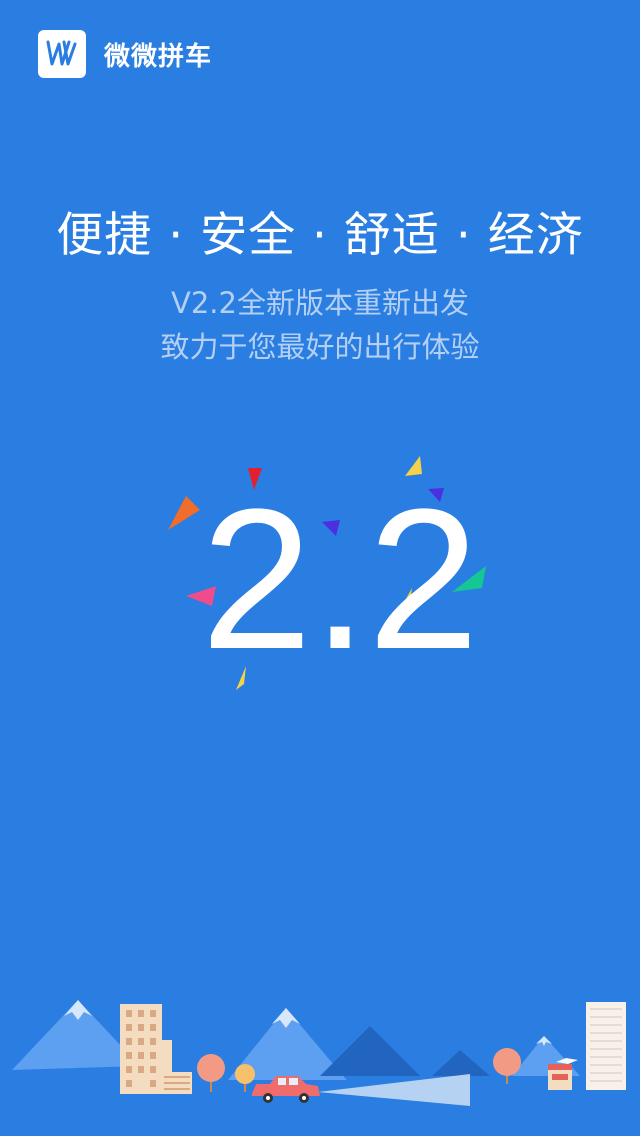 The image size is (640, 1136). I want to click on ground, so click(320, 1108).